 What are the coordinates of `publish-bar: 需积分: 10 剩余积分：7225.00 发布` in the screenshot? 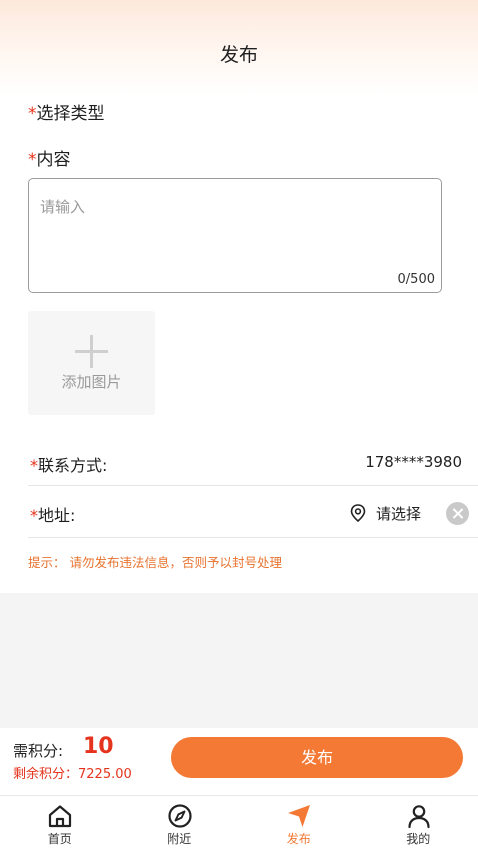 It's located at (239, 761).